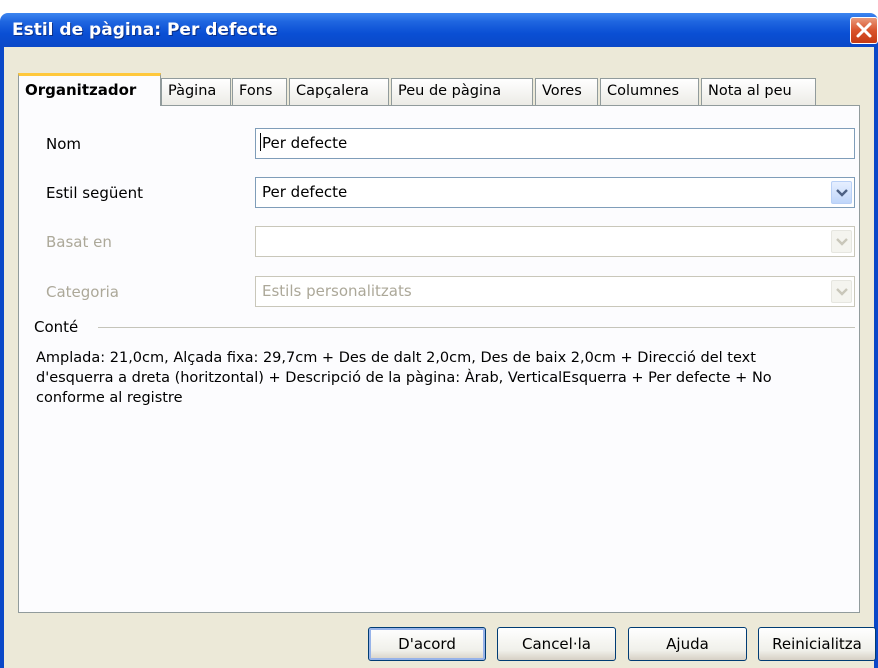 This screenshot has width=878, height=668. Describe the element at coordinates (260, 142) in the screenshot. I see `text-caret` at that location.